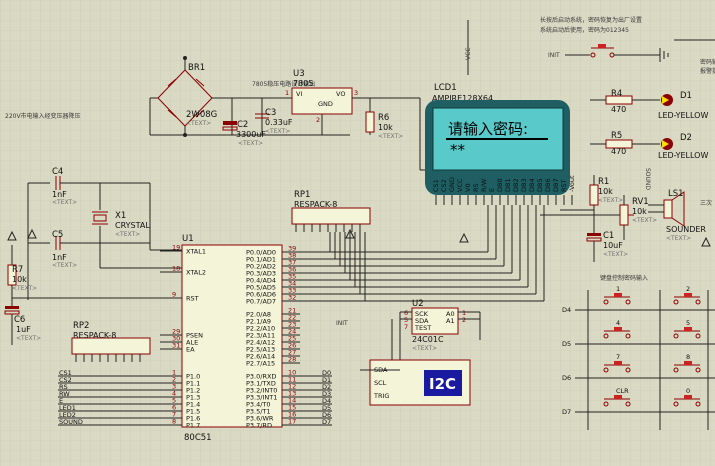  What do you see at coordinates (260, 364) in the screenshot?
I see `u1-right-pin-name: P2.7/A15` at bounding box center [260, 364].